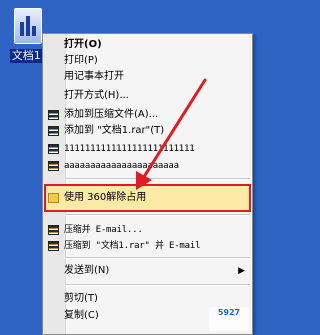 The image size is (320, 335). What do you see at coordinates (171, 134) in the screenshot?
I see `annotation-arrow` at bounding box center [171, 134].